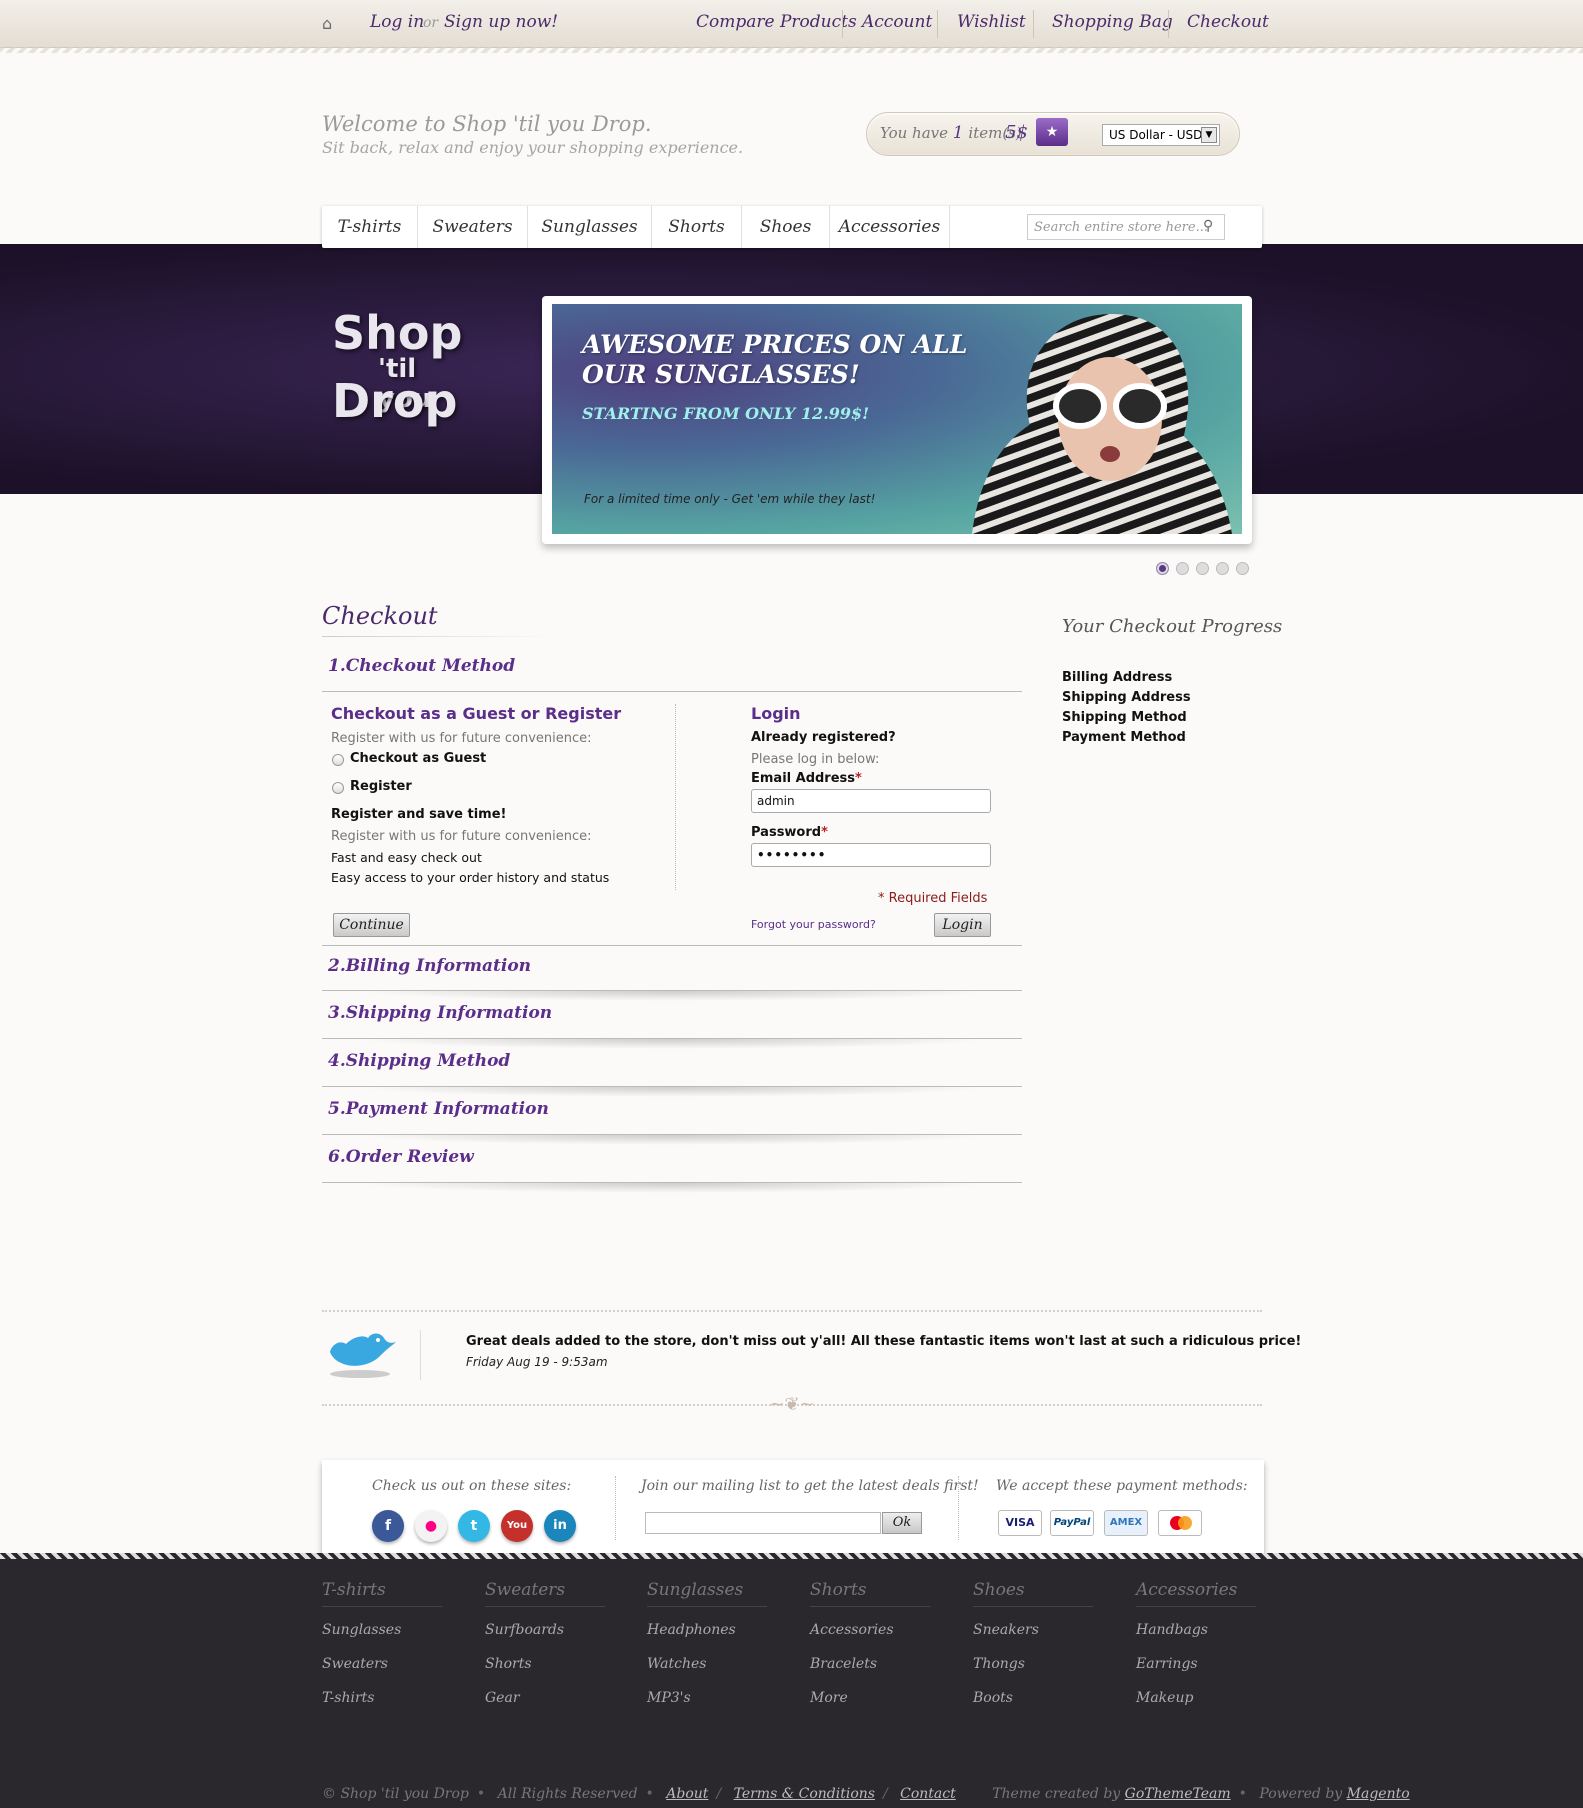  Describe the element at coordinates (838, 1590) in the screenshot. I see `footer-column-title: Shorts` at that location.